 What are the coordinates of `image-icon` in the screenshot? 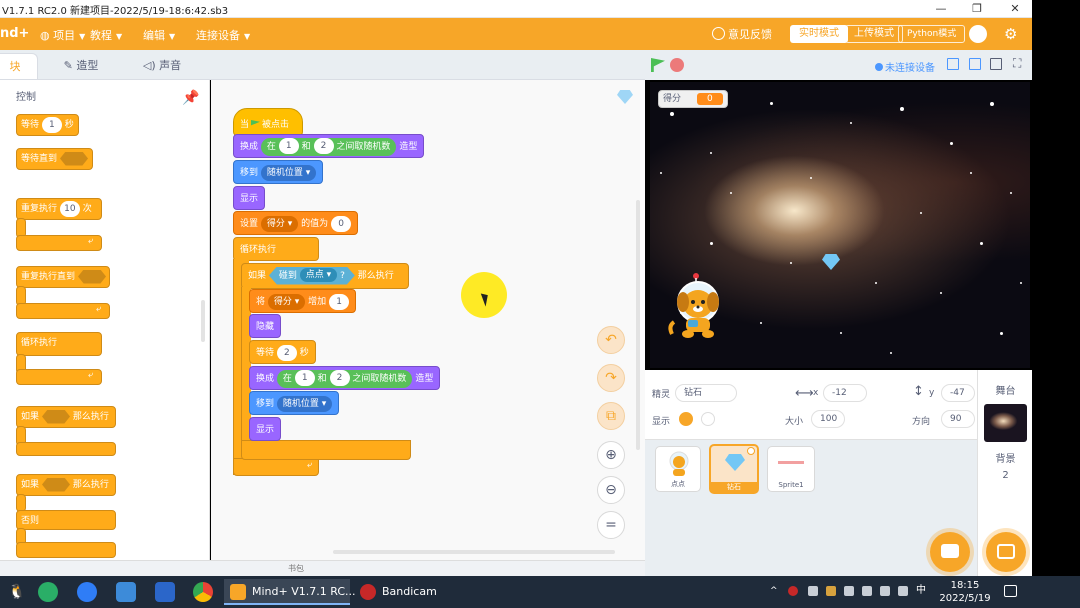 It's located at (1006, 551).